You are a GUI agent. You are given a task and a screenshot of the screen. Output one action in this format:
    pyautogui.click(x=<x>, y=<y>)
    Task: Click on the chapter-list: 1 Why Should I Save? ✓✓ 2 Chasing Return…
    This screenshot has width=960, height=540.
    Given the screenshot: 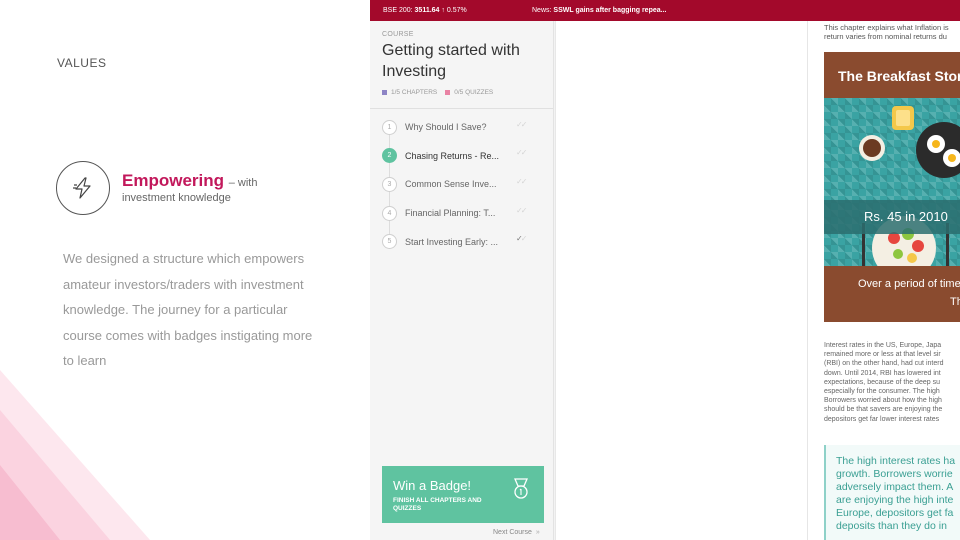 What is the action you would take?
    pyautogui.click(x=461, y=184)
    